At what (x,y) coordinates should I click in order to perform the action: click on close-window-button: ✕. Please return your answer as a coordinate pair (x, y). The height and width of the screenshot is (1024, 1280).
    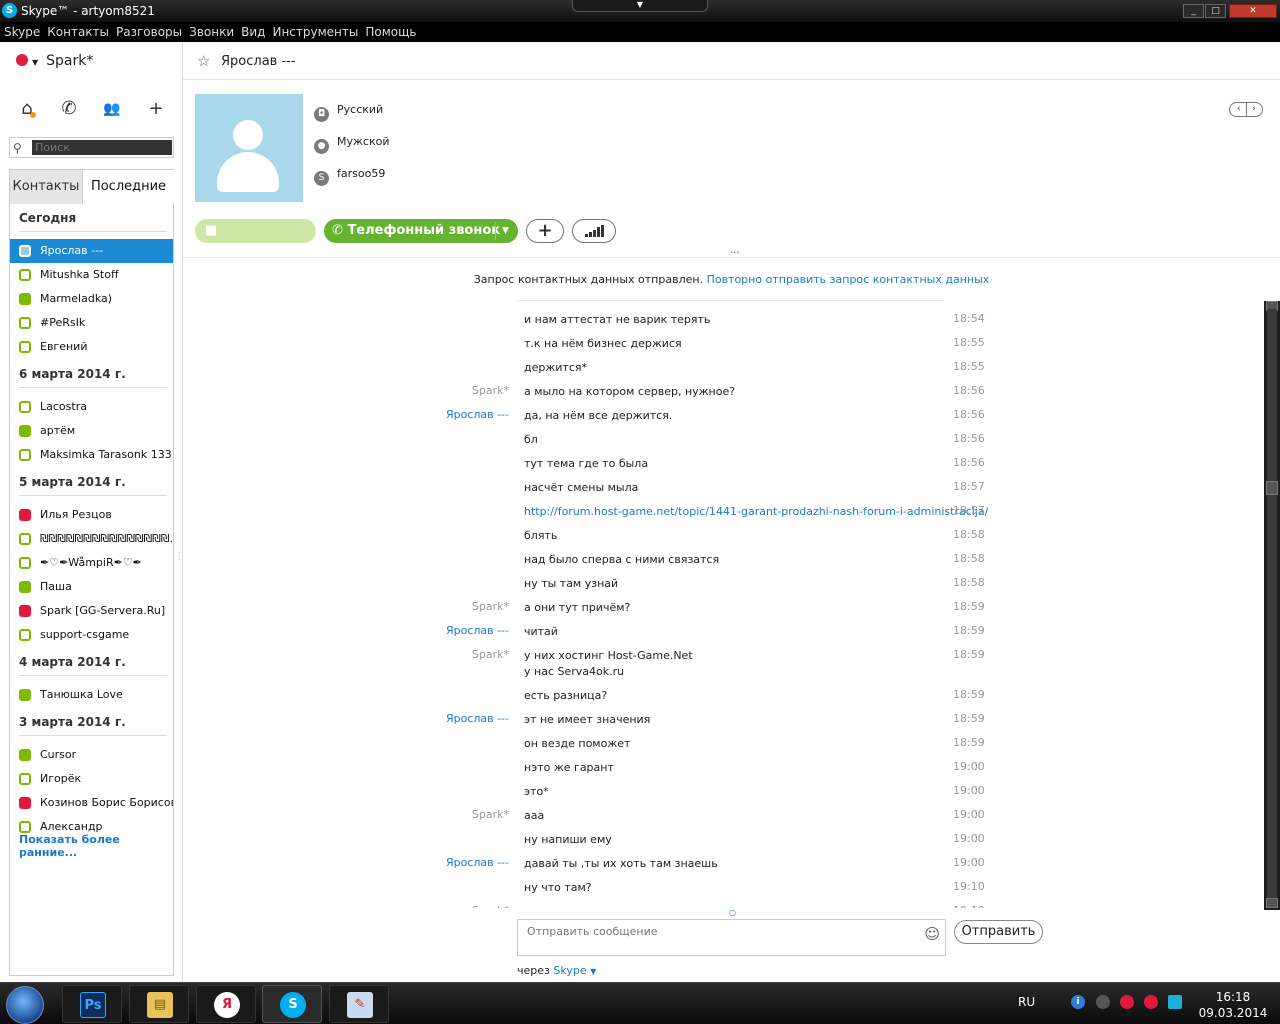
    Looking at the image, I should click on (1253, 11).